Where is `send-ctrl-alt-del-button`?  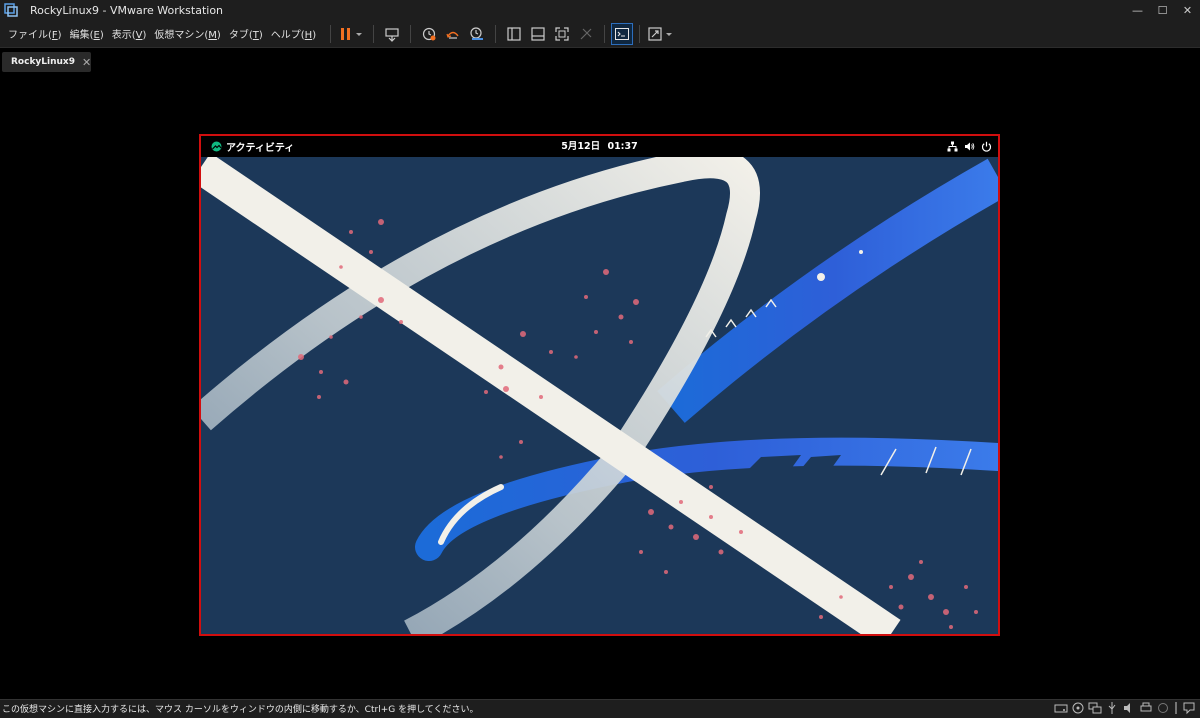 send-ctrl-alt-del-button is located at coordinates (392, 34).